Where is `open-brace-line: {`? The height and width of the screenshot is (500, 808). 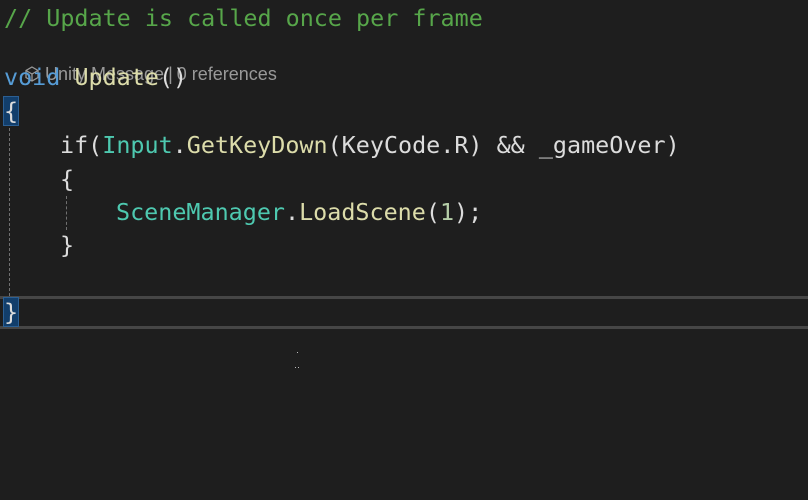
open-brace-line: { is located at coordinates (11, 111).